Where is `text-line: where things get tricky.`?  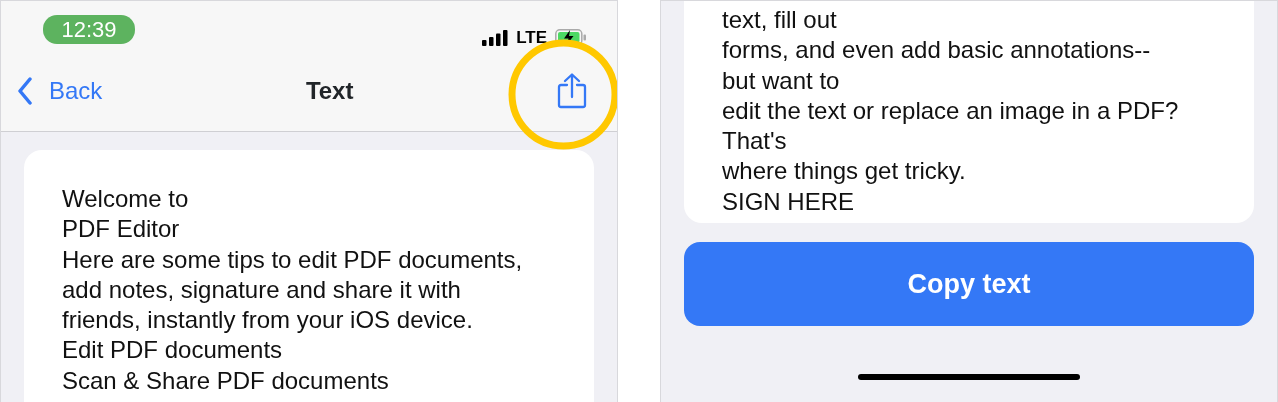
text-line: where things get tricky. is located at coordinates (844, 171).